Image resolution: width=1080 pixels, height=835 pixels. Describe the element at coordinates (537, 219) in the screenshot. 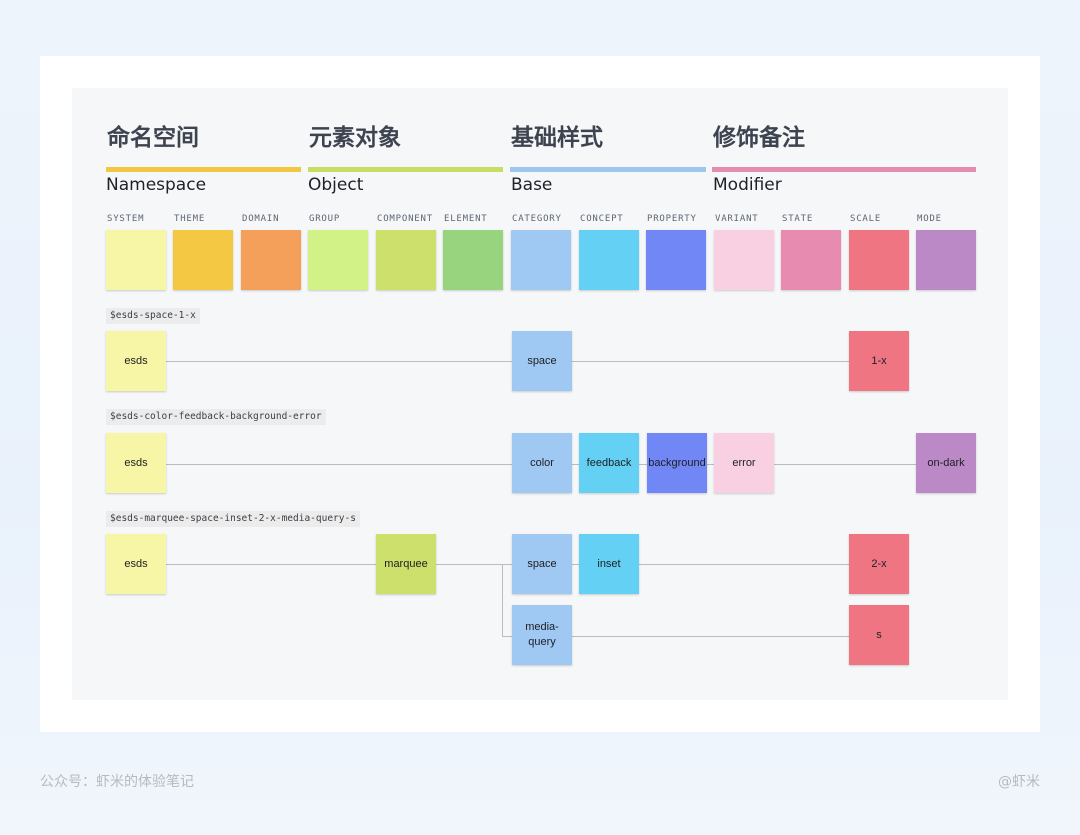

I see `column-label-category: CATEGORY` at that location.